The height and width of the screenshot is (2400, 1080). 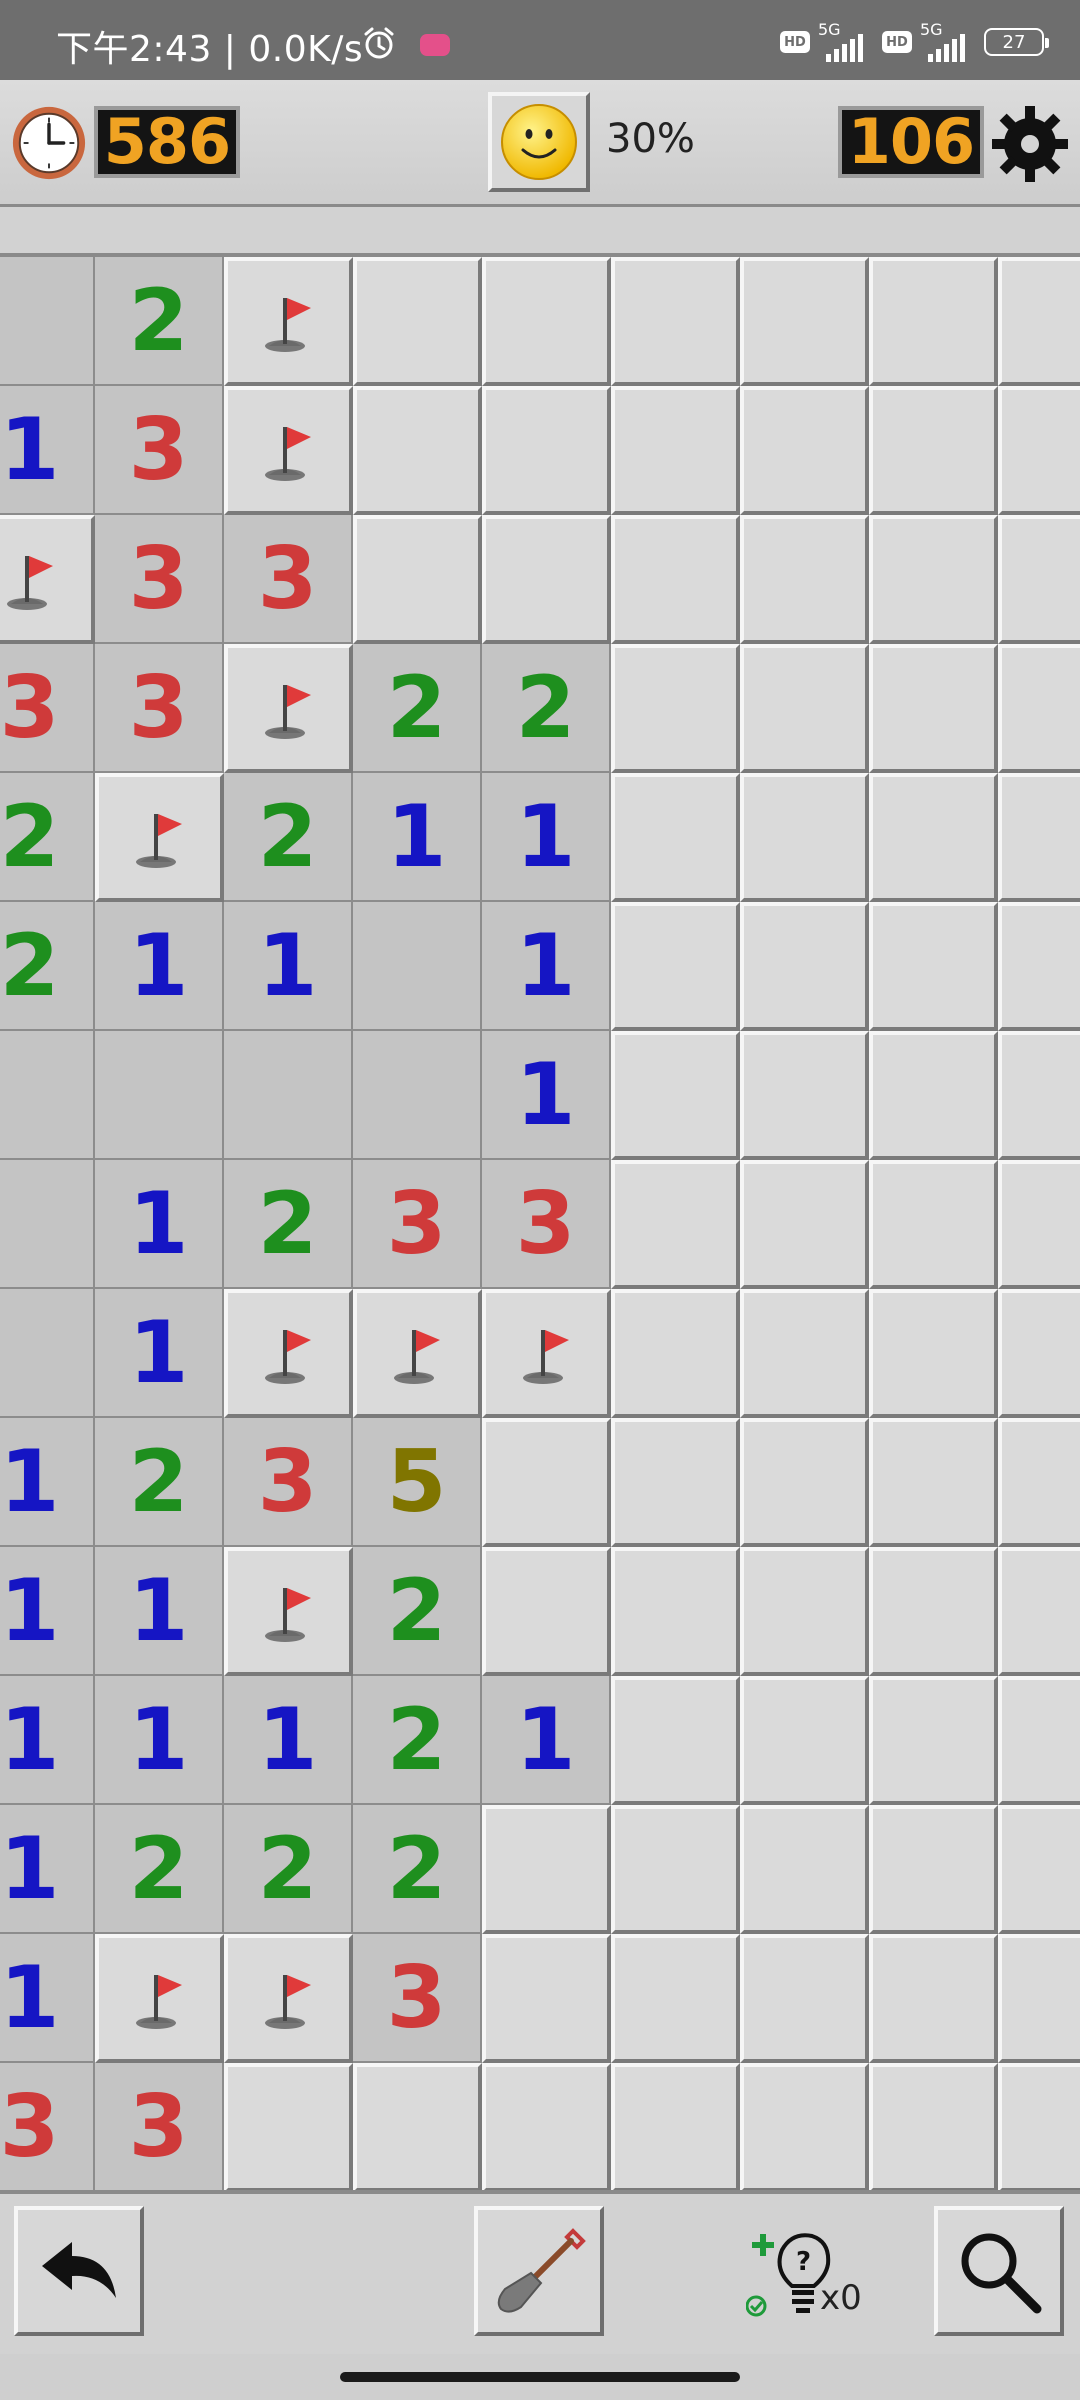 What do you see at coordinates (1030, 144) in the screenshot?
I see `settings-gear-icon` at bounding box center [1030, 144].